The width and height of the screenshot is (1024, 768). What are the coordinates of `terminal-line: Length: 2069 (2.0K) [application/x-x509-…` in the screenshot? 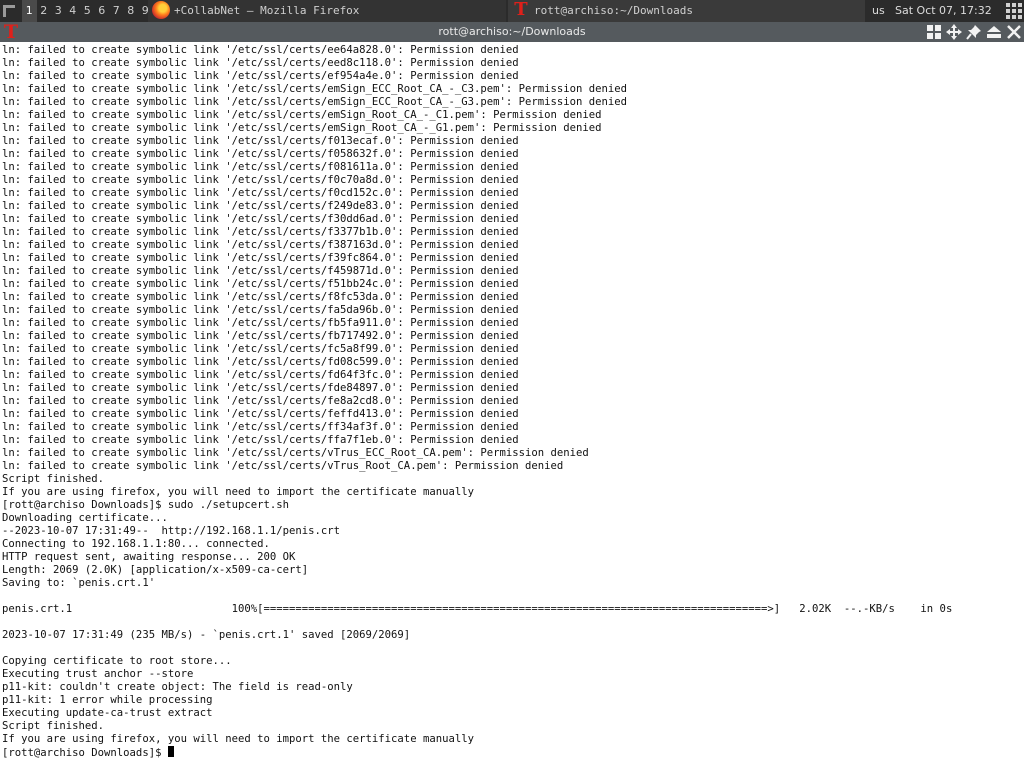 It's located at (155, 570).